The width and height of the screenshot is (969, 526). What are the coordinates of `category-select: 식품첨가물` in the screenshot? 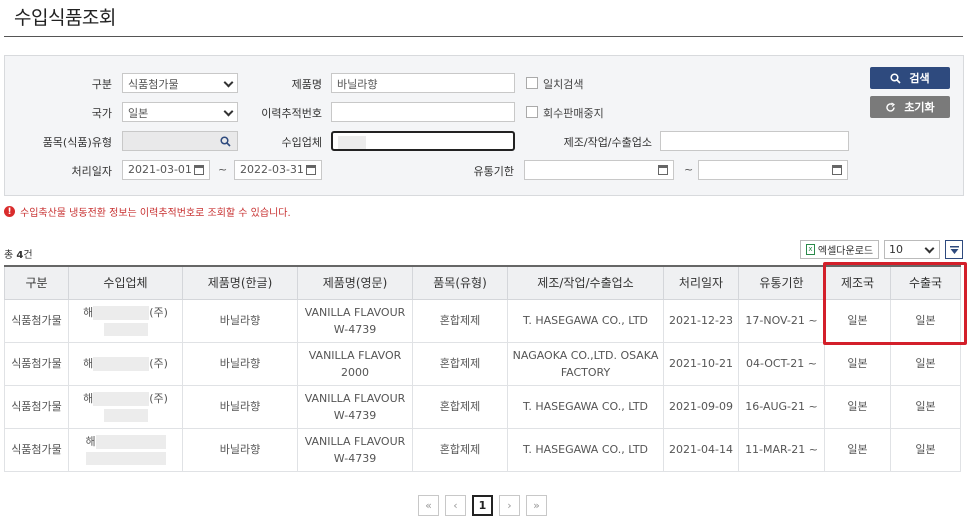 It's located at (180, 83).